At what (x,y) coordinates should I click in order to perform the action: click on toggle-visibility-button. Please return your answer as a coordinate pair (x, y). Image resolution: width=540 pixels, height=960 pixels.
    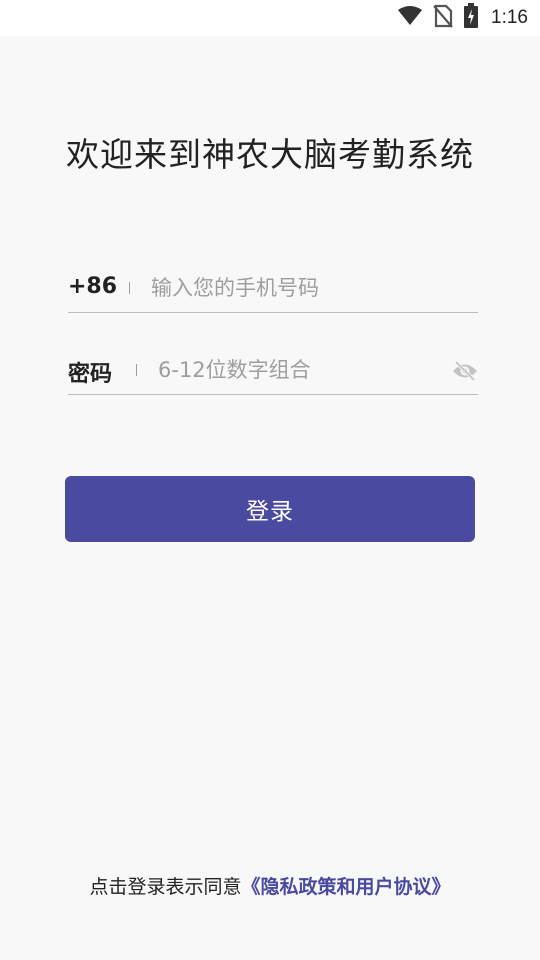
    Looking at the image, I should click on (465, 373).